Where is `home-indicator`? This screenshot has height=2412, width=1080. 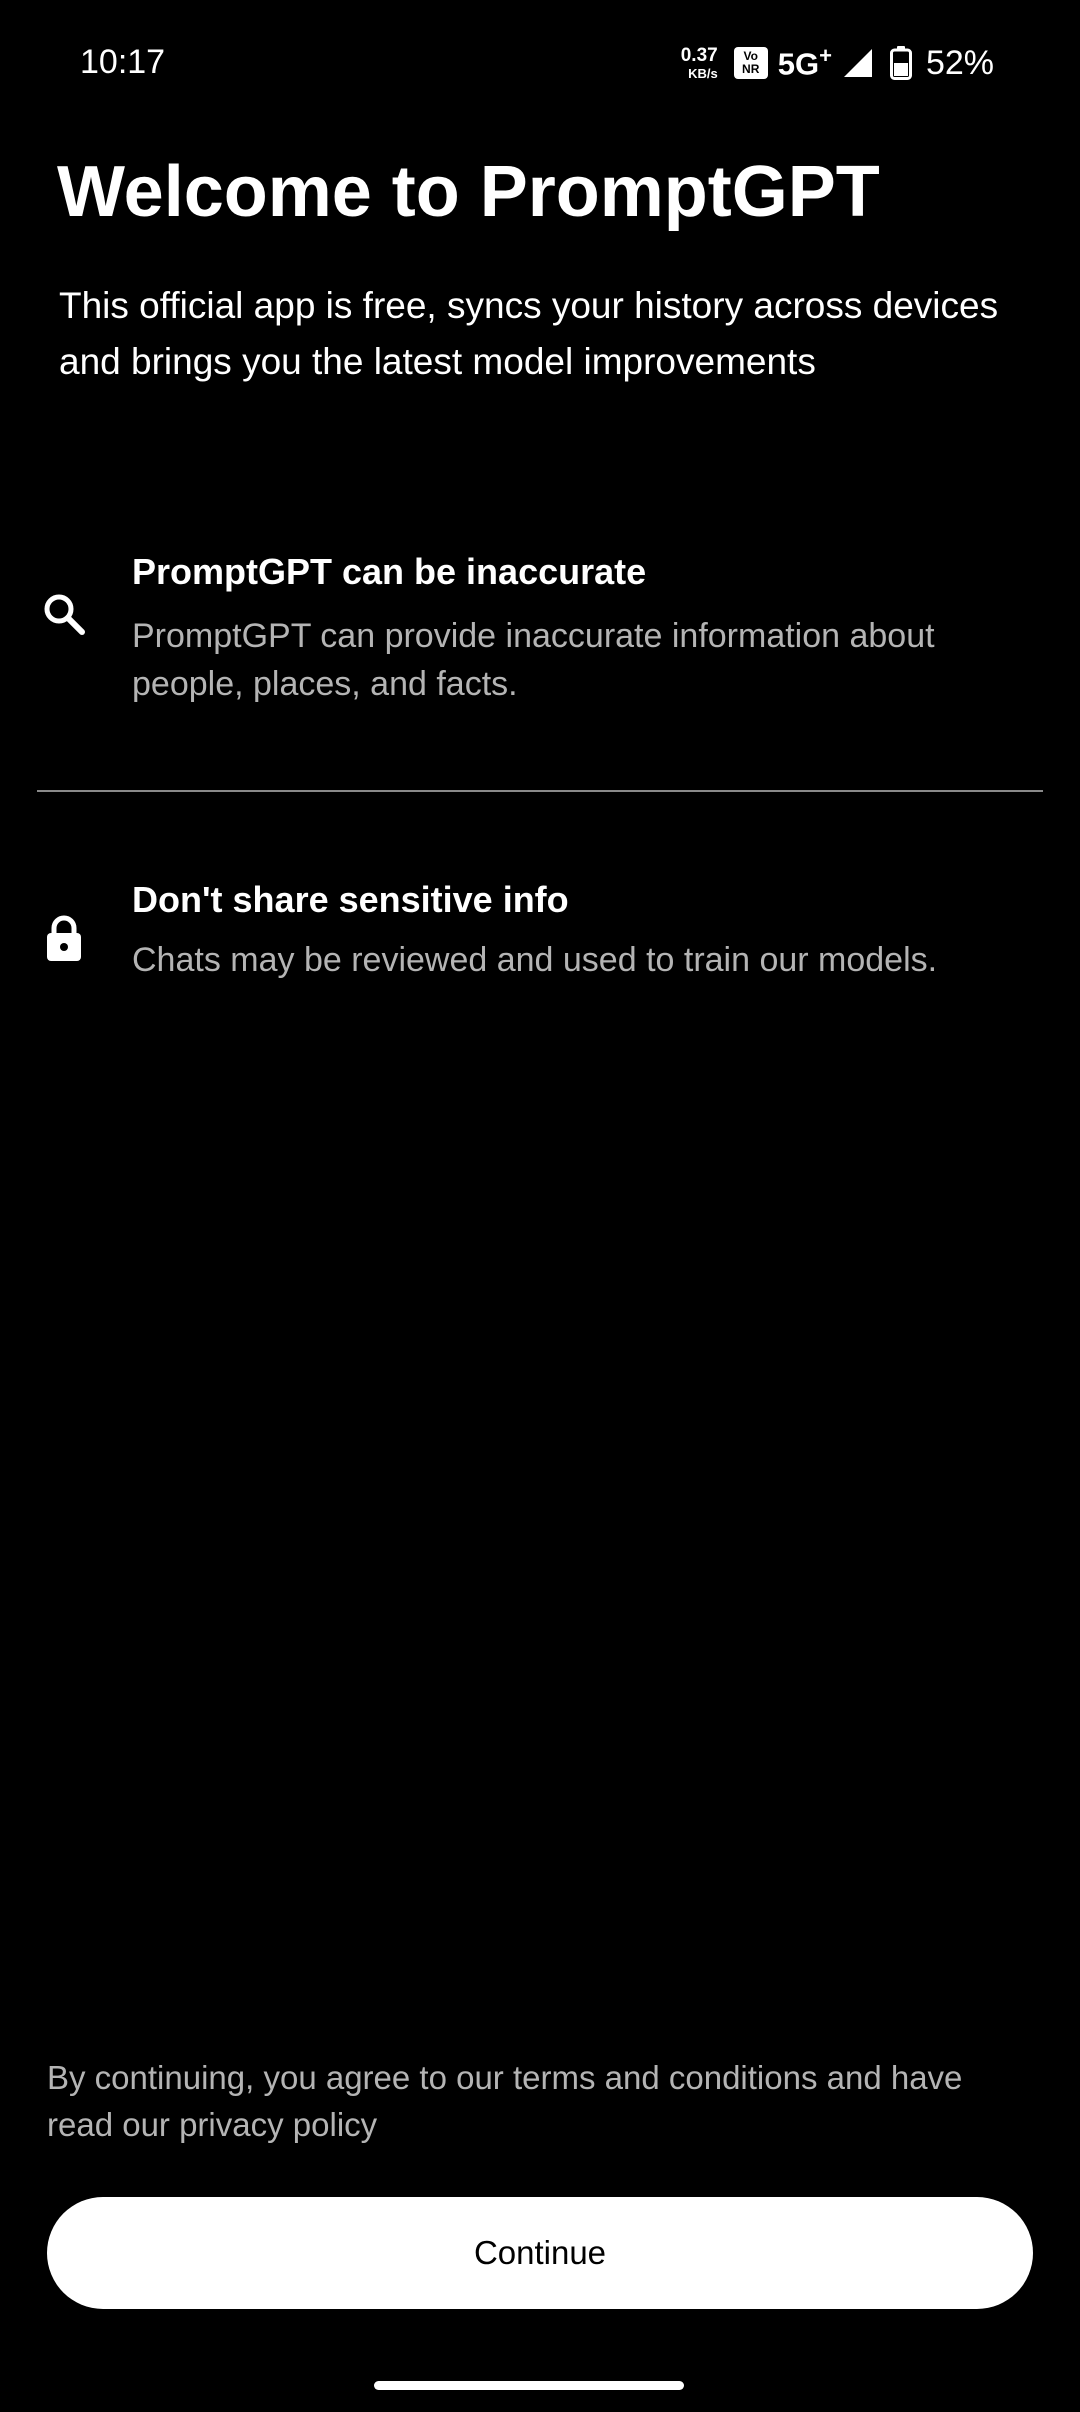 home-indicator is located at coordinates (529, 2385).